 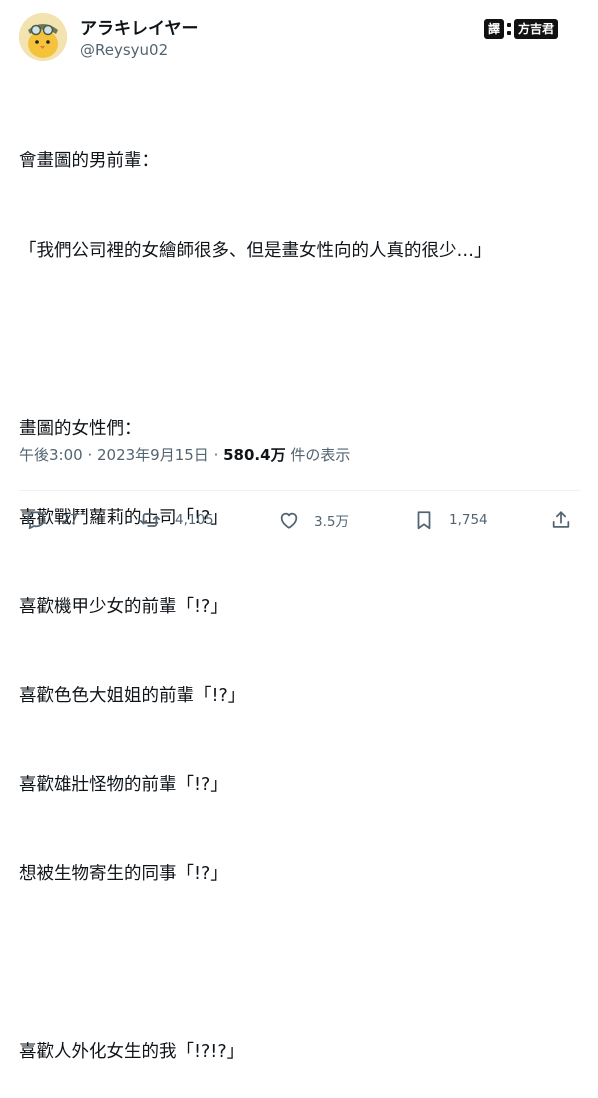 What do you see at coordinates (494, 29) in the screenshot?
I see `translator-badge-left: 譯` at bounding box center [494, 29].